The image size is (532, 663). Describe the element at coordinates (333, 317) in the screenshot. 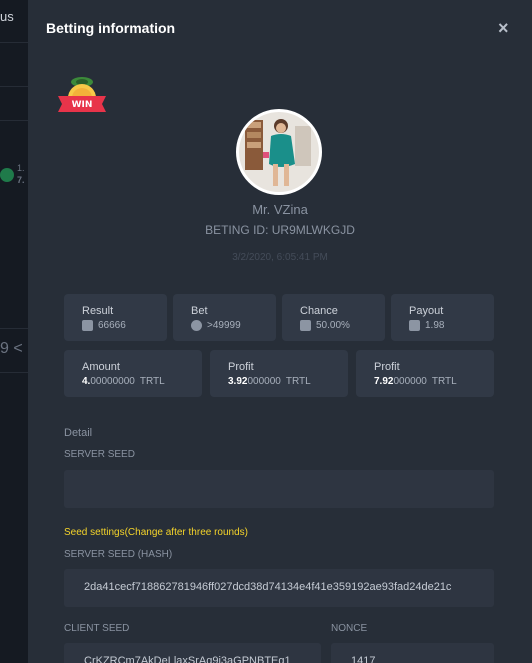

I see `chance-card: Chance 50.00%` at that location.